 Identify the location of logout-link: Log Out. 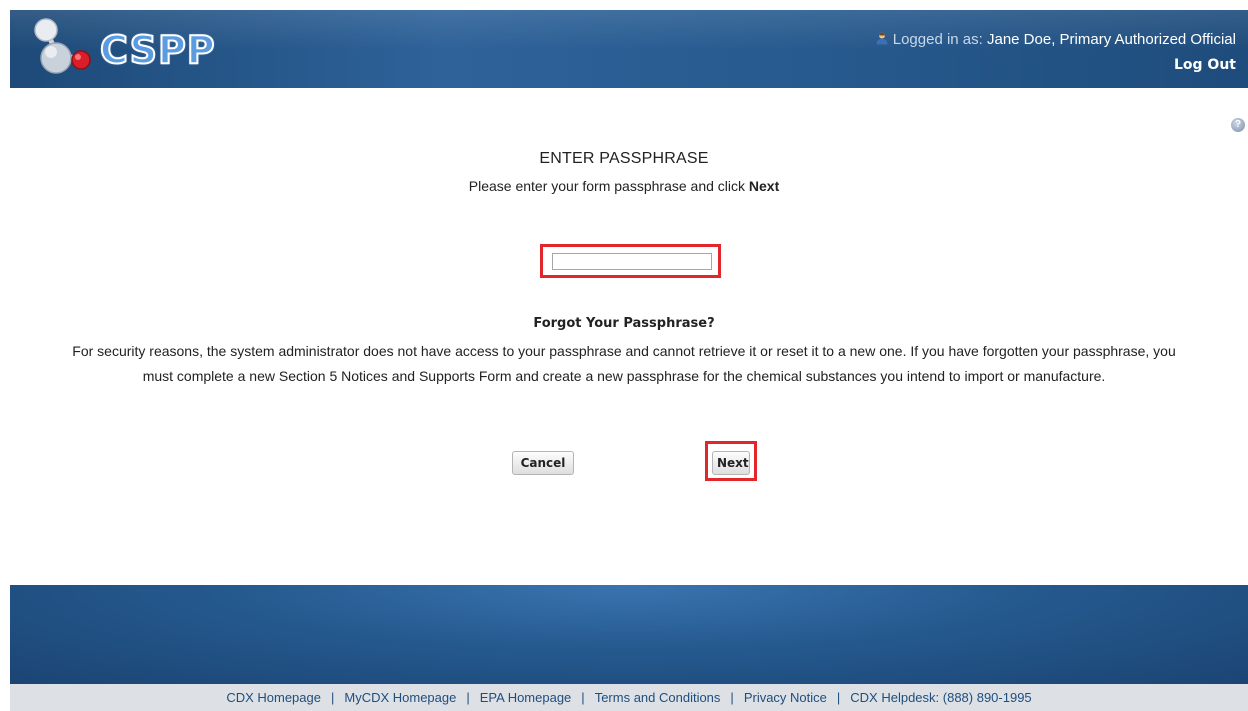
(1205, 65).